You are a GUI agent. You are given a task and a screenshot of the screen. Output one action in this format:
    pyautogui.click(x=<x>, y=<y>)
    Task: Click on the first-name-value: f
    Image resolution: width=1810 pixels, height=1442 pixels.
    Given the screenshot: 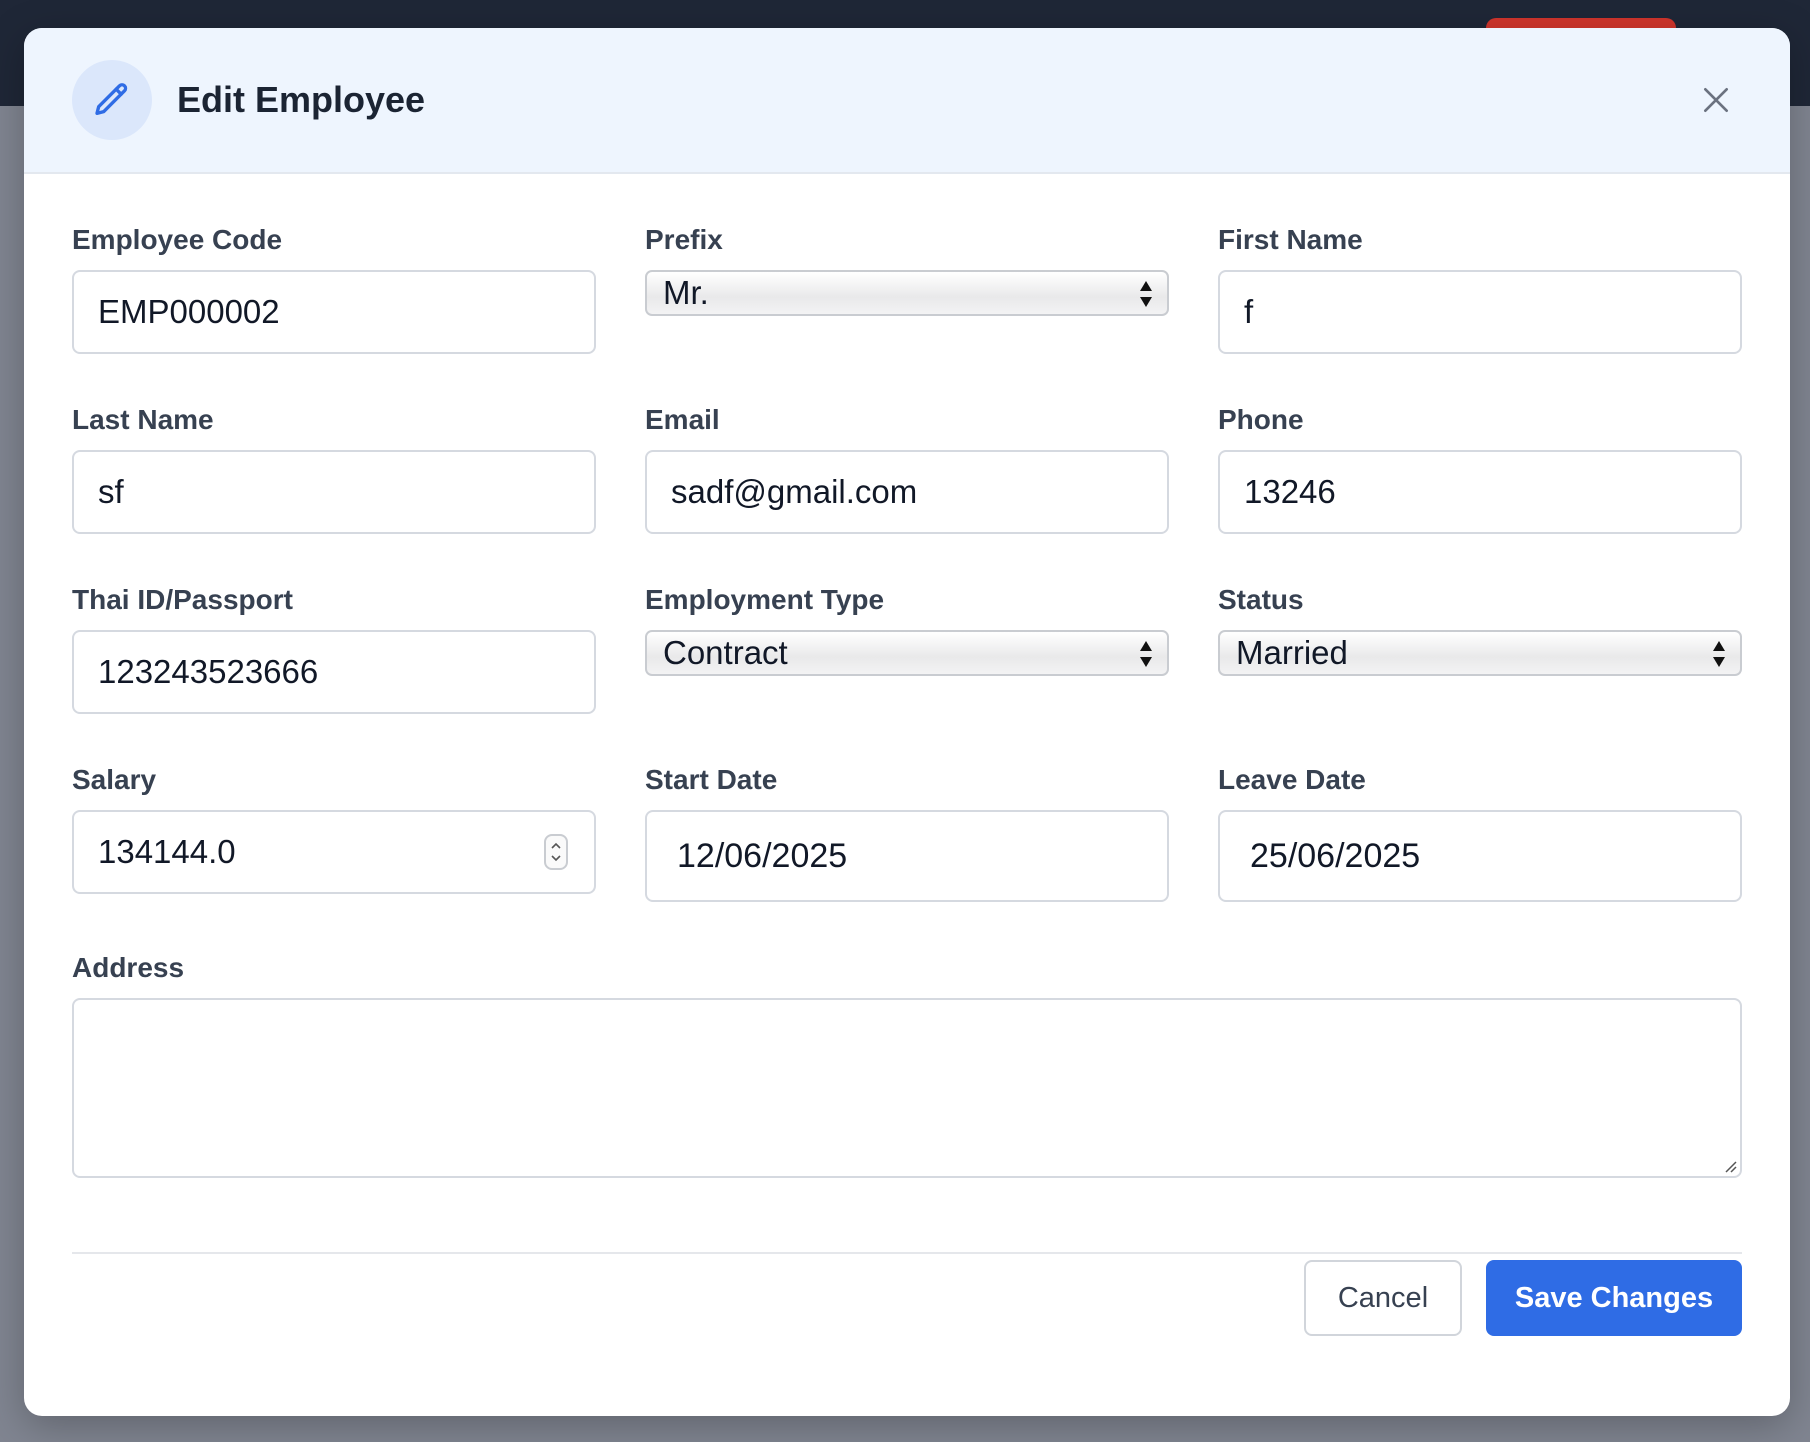 What is the action you would take?
    pyautogui.click(x=1249, y=311)
    